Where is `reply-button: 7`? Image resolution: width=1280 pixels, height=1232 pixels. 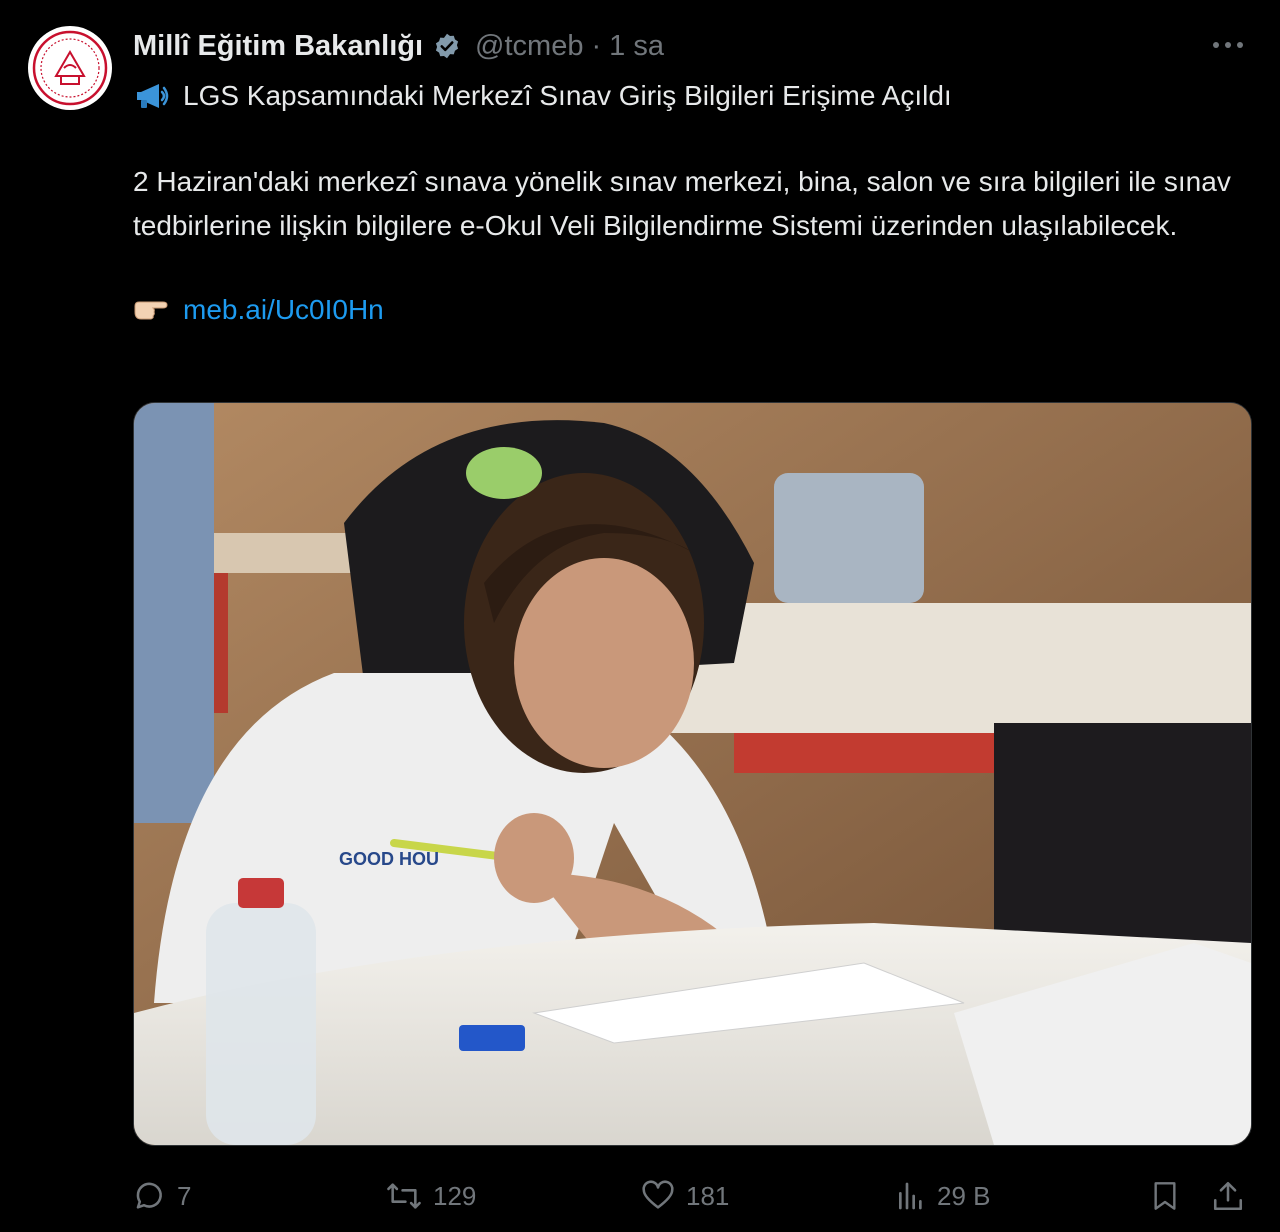 reply-button: 7 is located at coordinates (162, 1196).